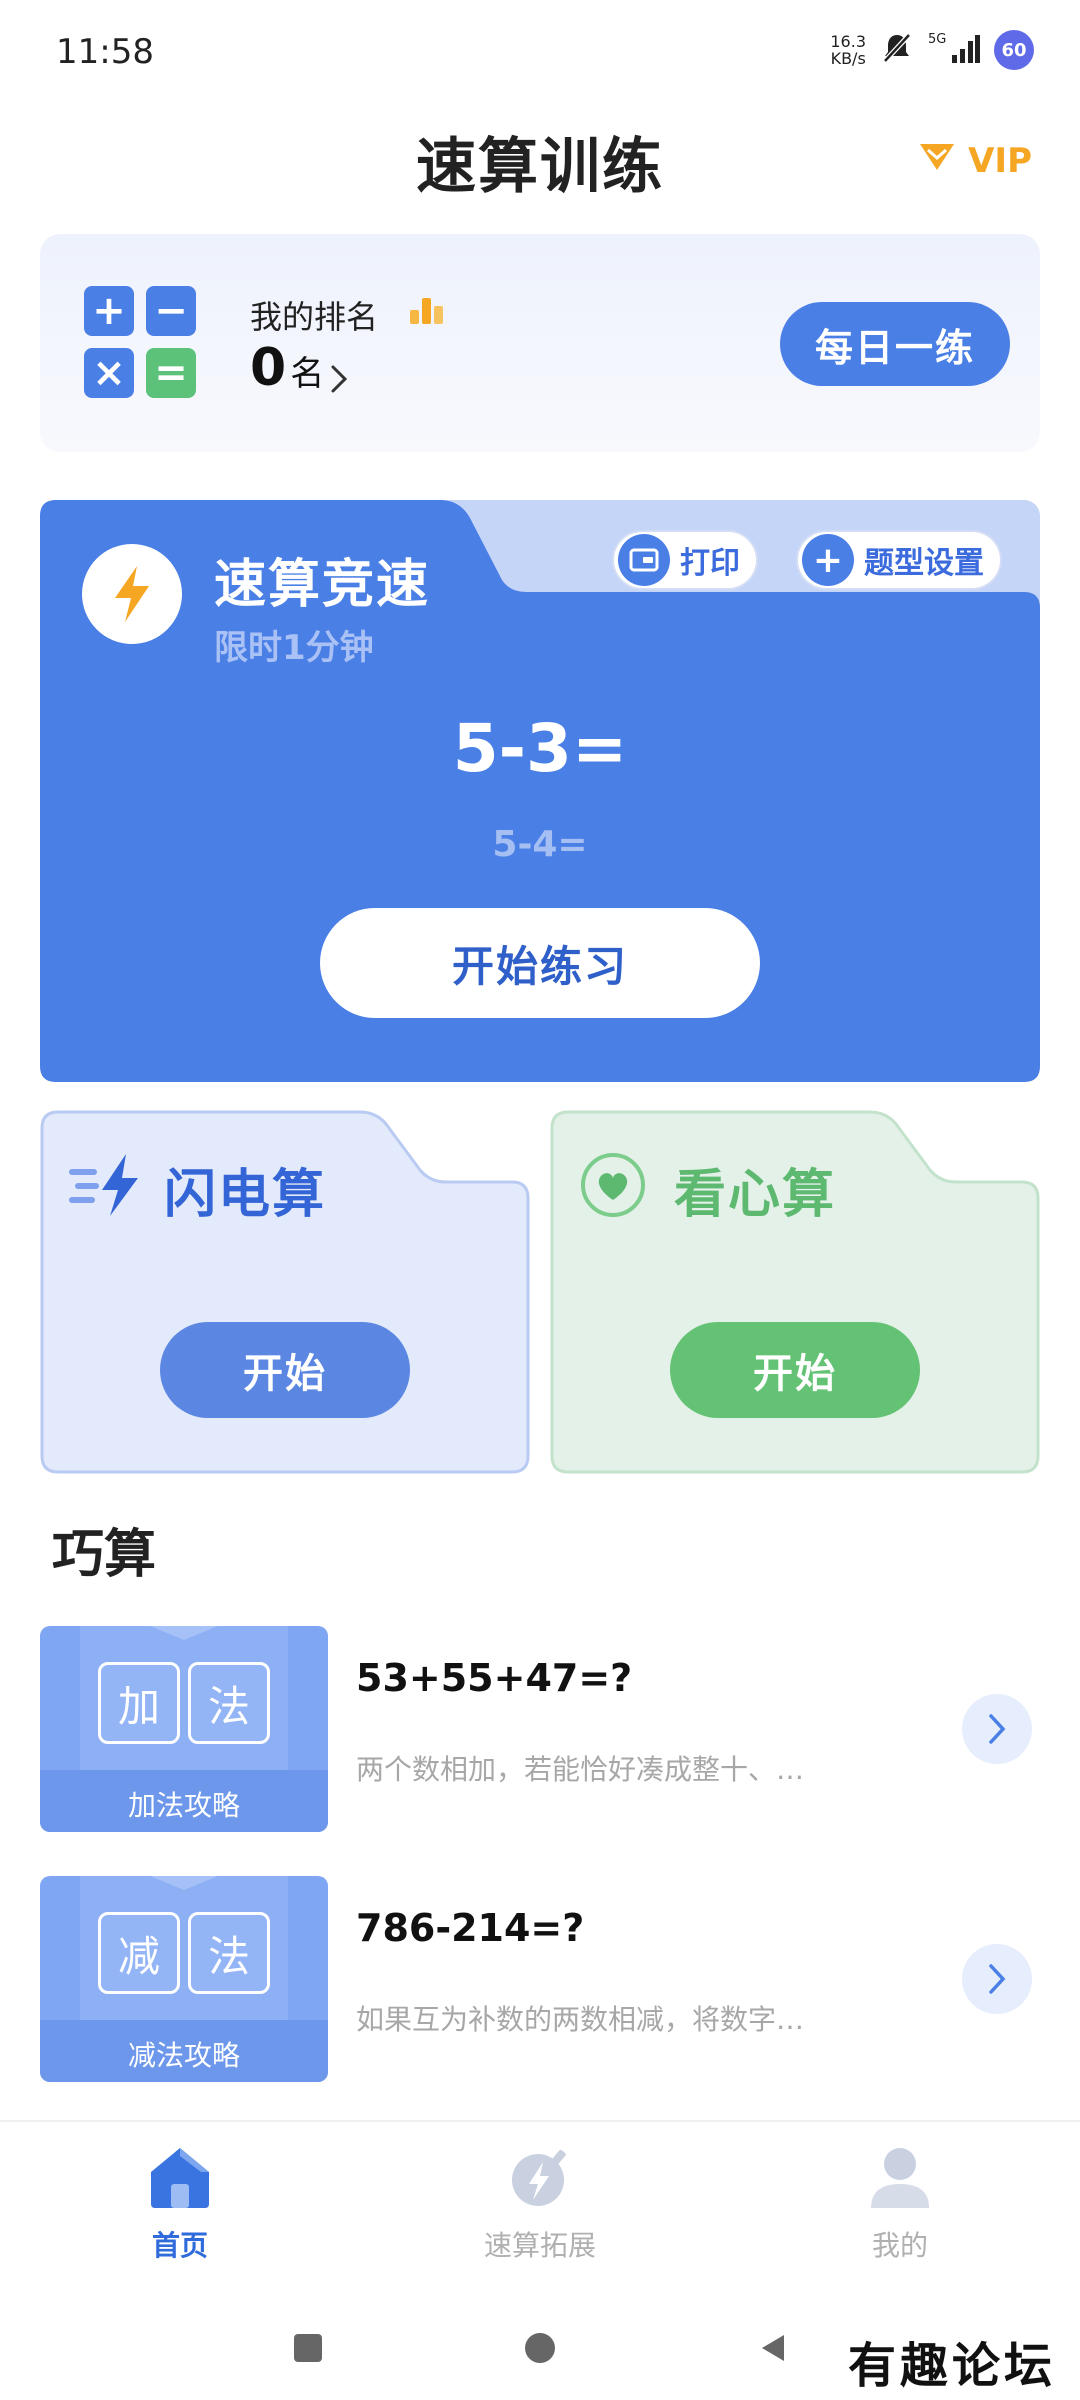 The width and height of the screenshot is (1080, 2400). Describe the element at coordinates (1014, 50) in the screenshot. I see `battery-indicator: 60` at that location.